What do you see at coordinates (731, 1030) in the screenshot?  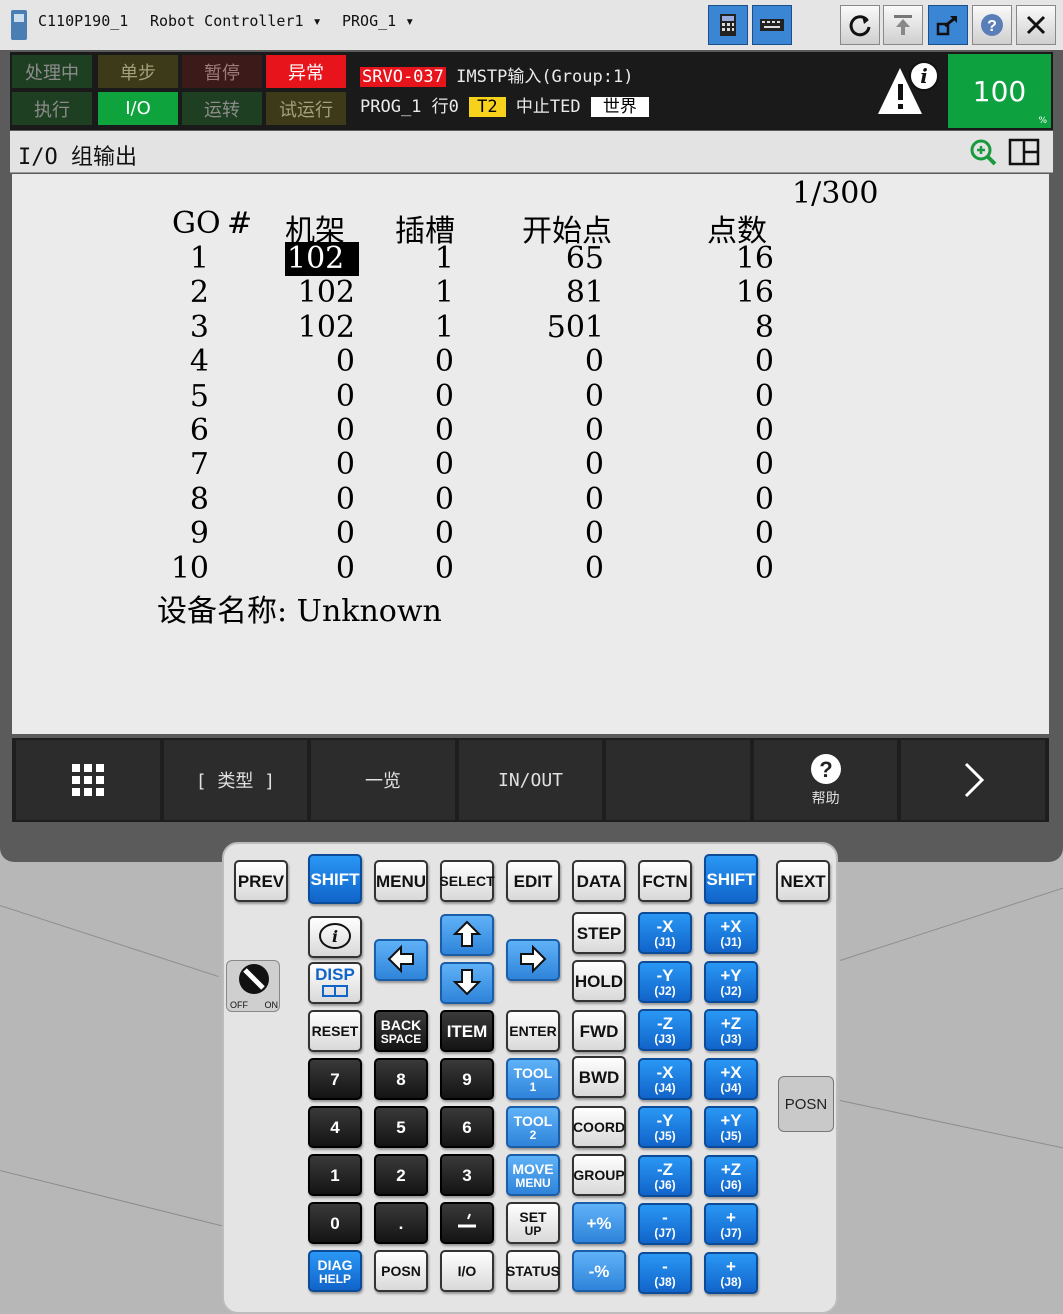 I see `jog-plus-3-button: +Z (J3)` at bounding box center [731, 1030].